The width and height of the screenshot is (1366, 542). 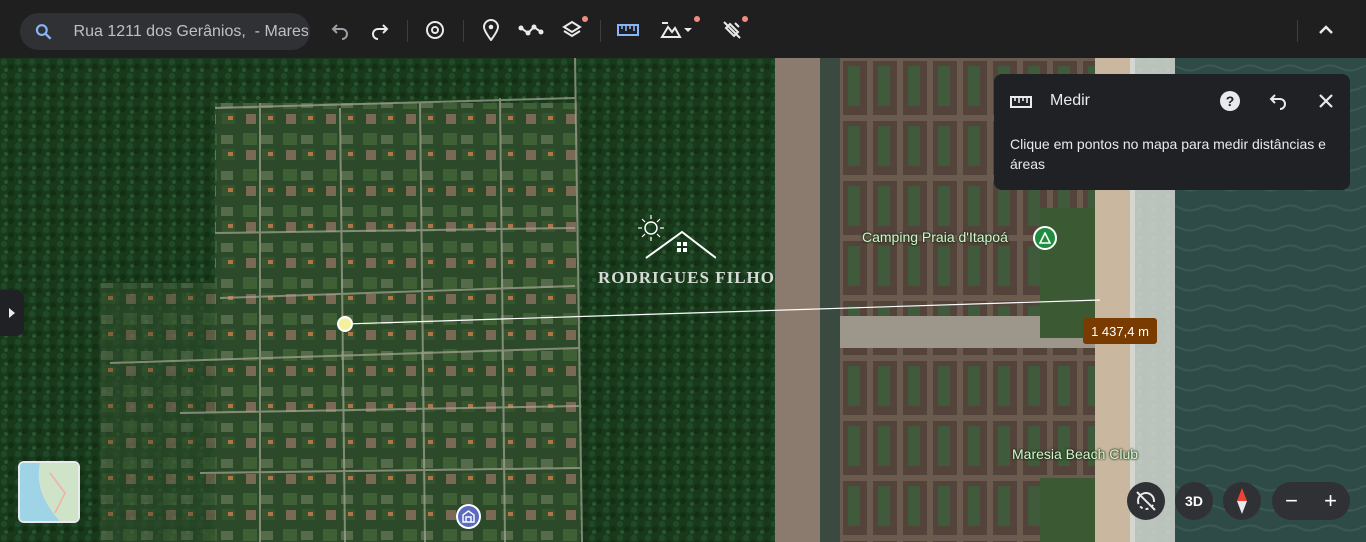 I want to click on chevron-right-icon, so click(x=12, y=313).